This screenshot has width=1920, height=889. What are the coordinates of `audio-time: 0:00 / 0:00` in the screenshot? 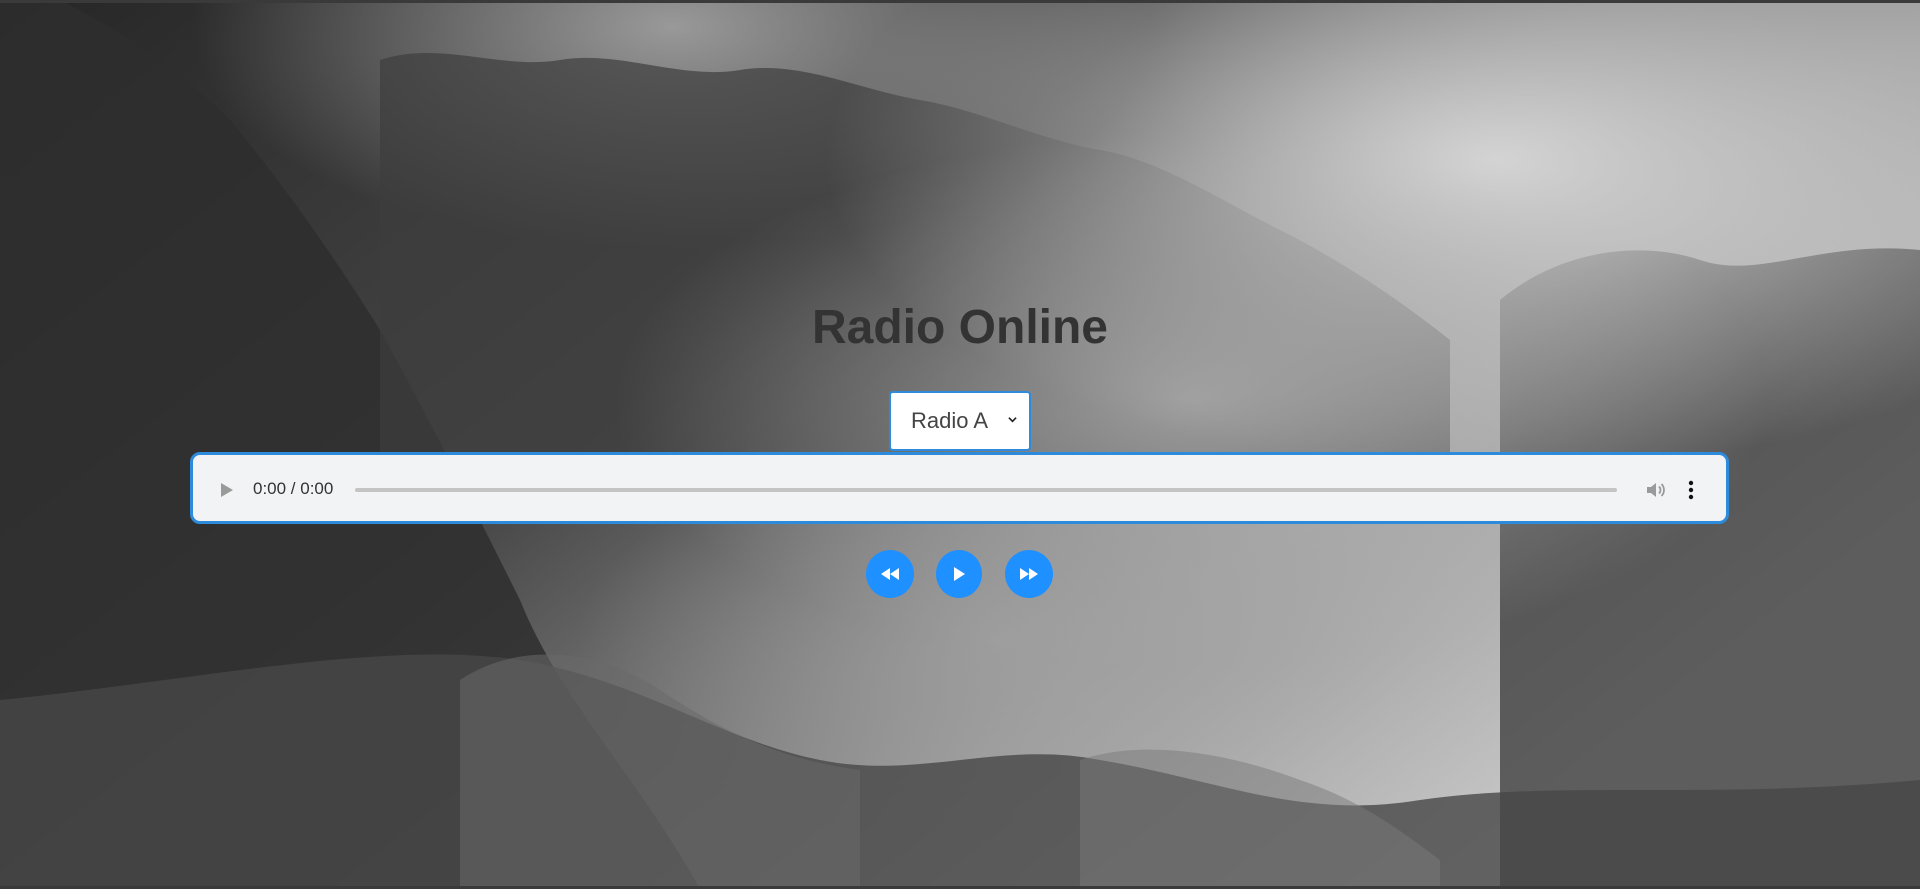 It's located at (293, 488).